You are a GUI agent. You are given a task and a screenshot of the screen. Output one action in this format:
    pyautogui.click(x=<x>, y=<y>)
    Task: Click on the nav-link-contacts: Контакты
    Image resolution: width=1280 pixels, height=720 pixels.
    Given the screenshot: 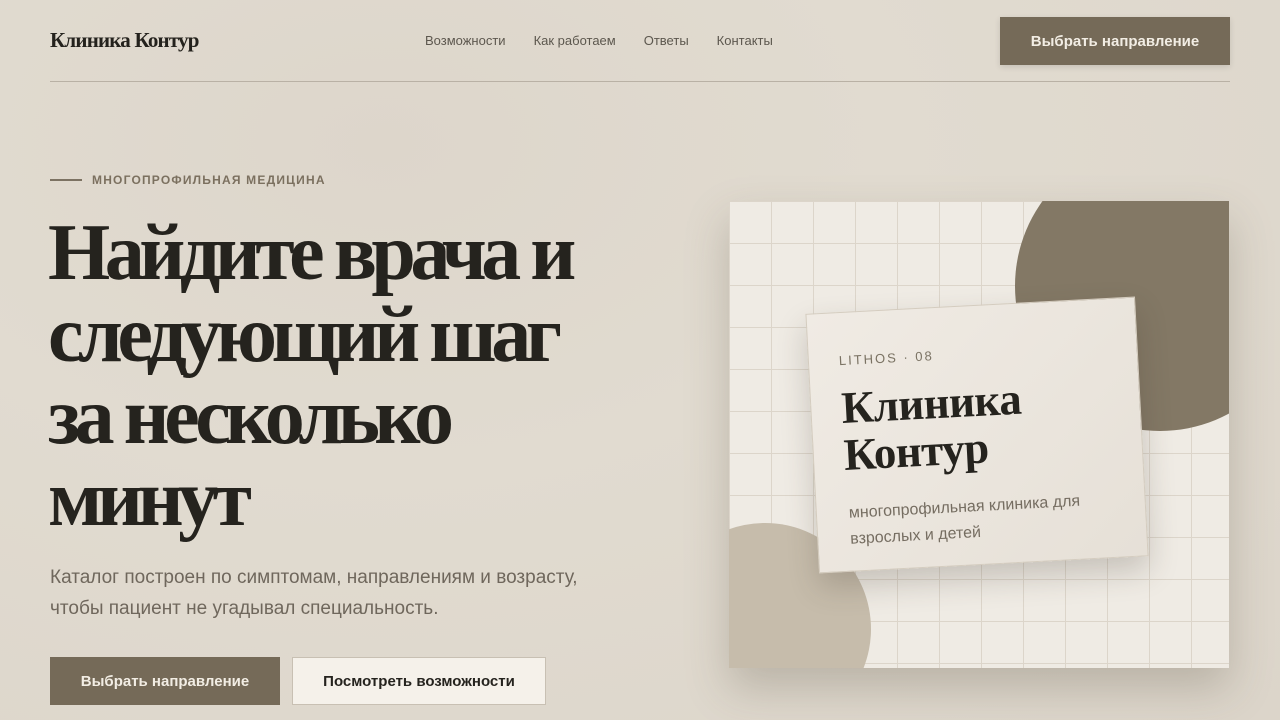 What is the action you would take?
    pyautogui.click(x=745, y=40)
    